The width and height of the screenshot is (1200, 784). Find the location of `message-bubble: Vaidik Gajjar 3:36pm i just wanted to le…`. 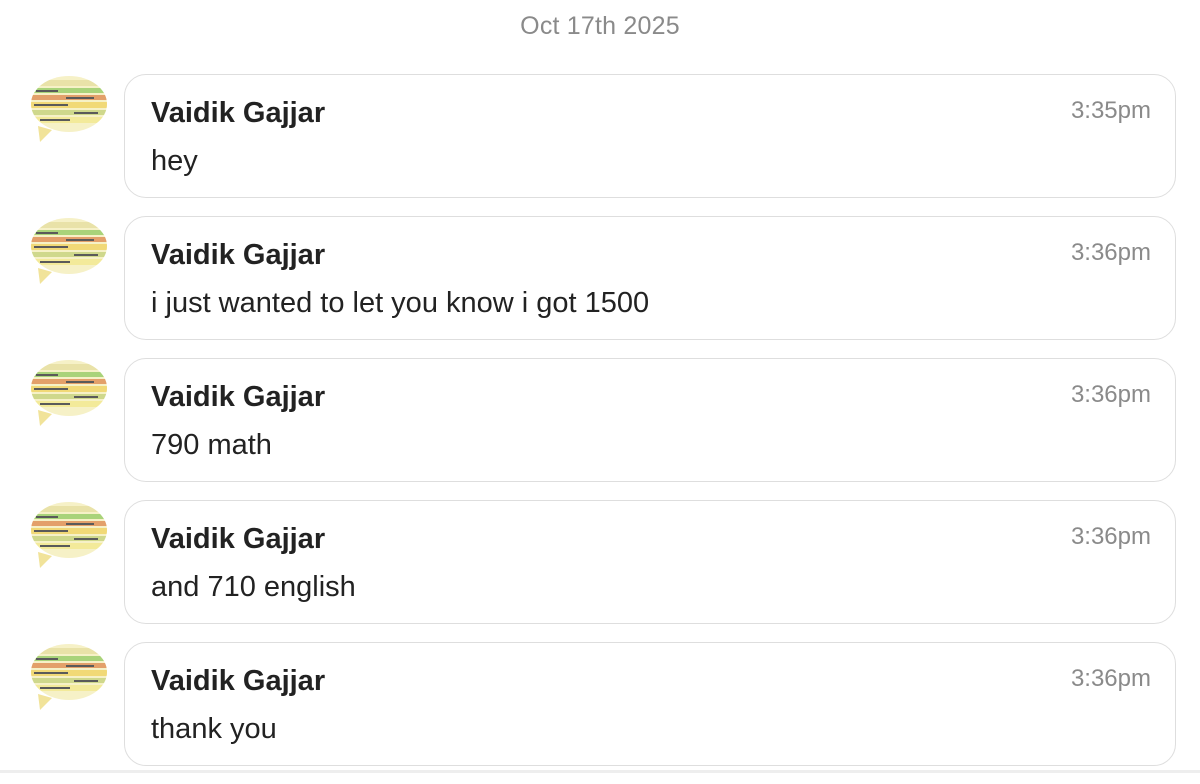

message-bubble: Vaidik Gajjar 3:36pm i just wanted to le… is located at coordinates (650, 278).